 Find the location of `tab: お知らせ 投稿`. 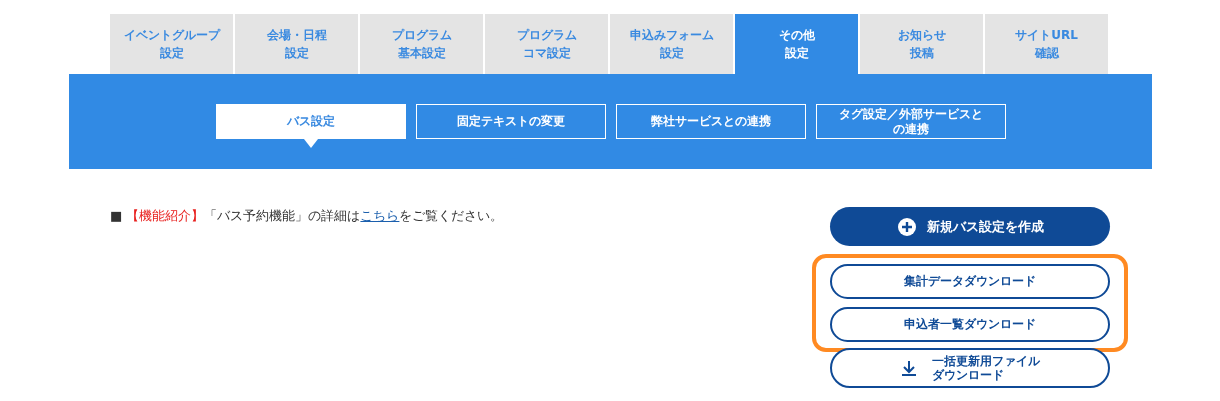

tab: お知らせ 投稿 is located at coordinates (921, 44).